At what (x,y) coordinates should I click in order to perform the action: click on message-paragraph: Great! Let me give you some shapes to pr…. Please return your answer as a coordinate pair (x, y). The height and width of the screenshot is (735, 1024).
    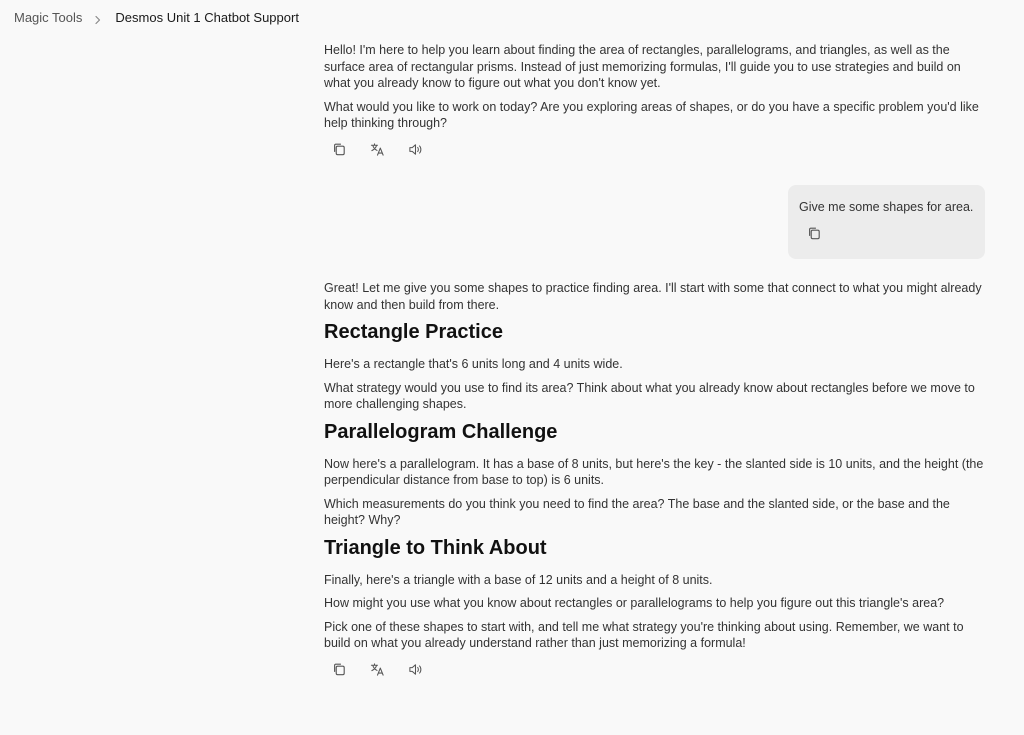
    Looking at the image, I should click on (653, 296).